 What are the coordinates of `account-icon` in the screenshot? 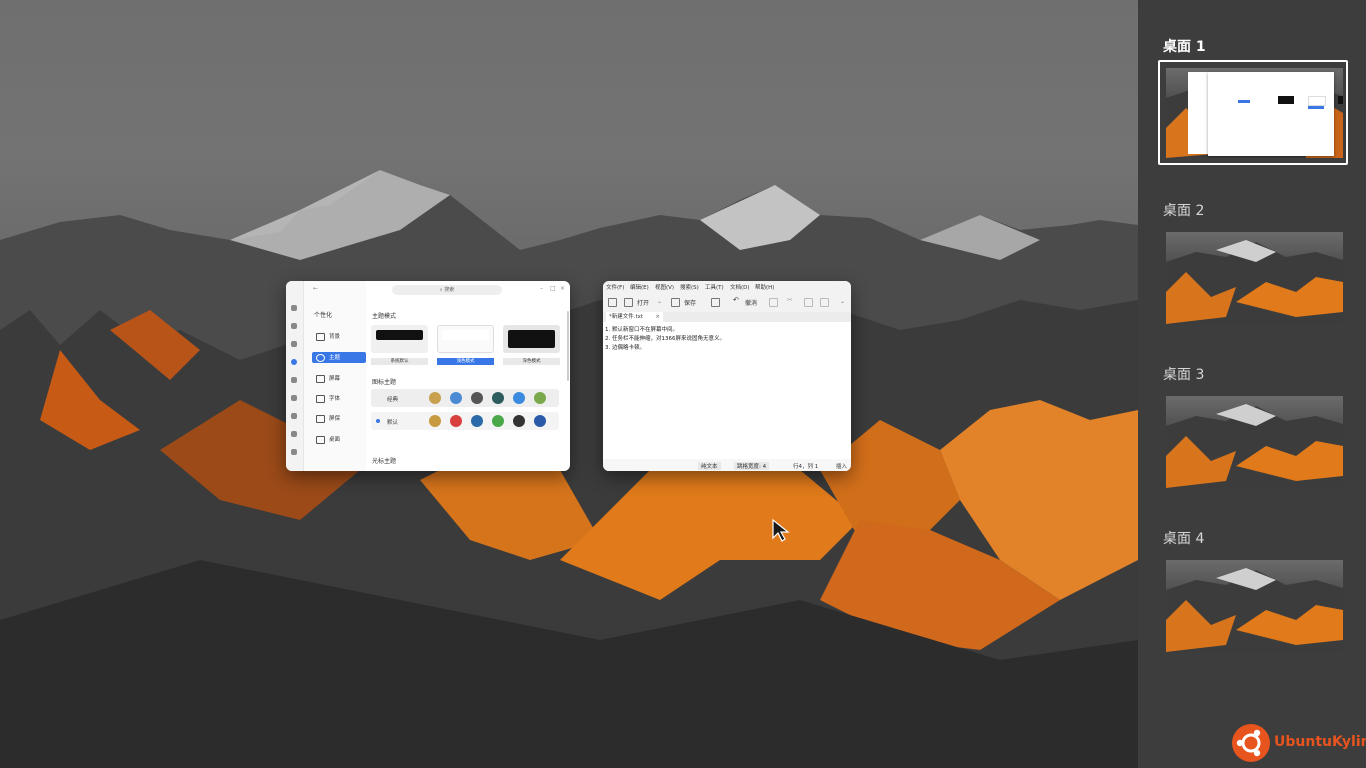 It's located at (294, 398).